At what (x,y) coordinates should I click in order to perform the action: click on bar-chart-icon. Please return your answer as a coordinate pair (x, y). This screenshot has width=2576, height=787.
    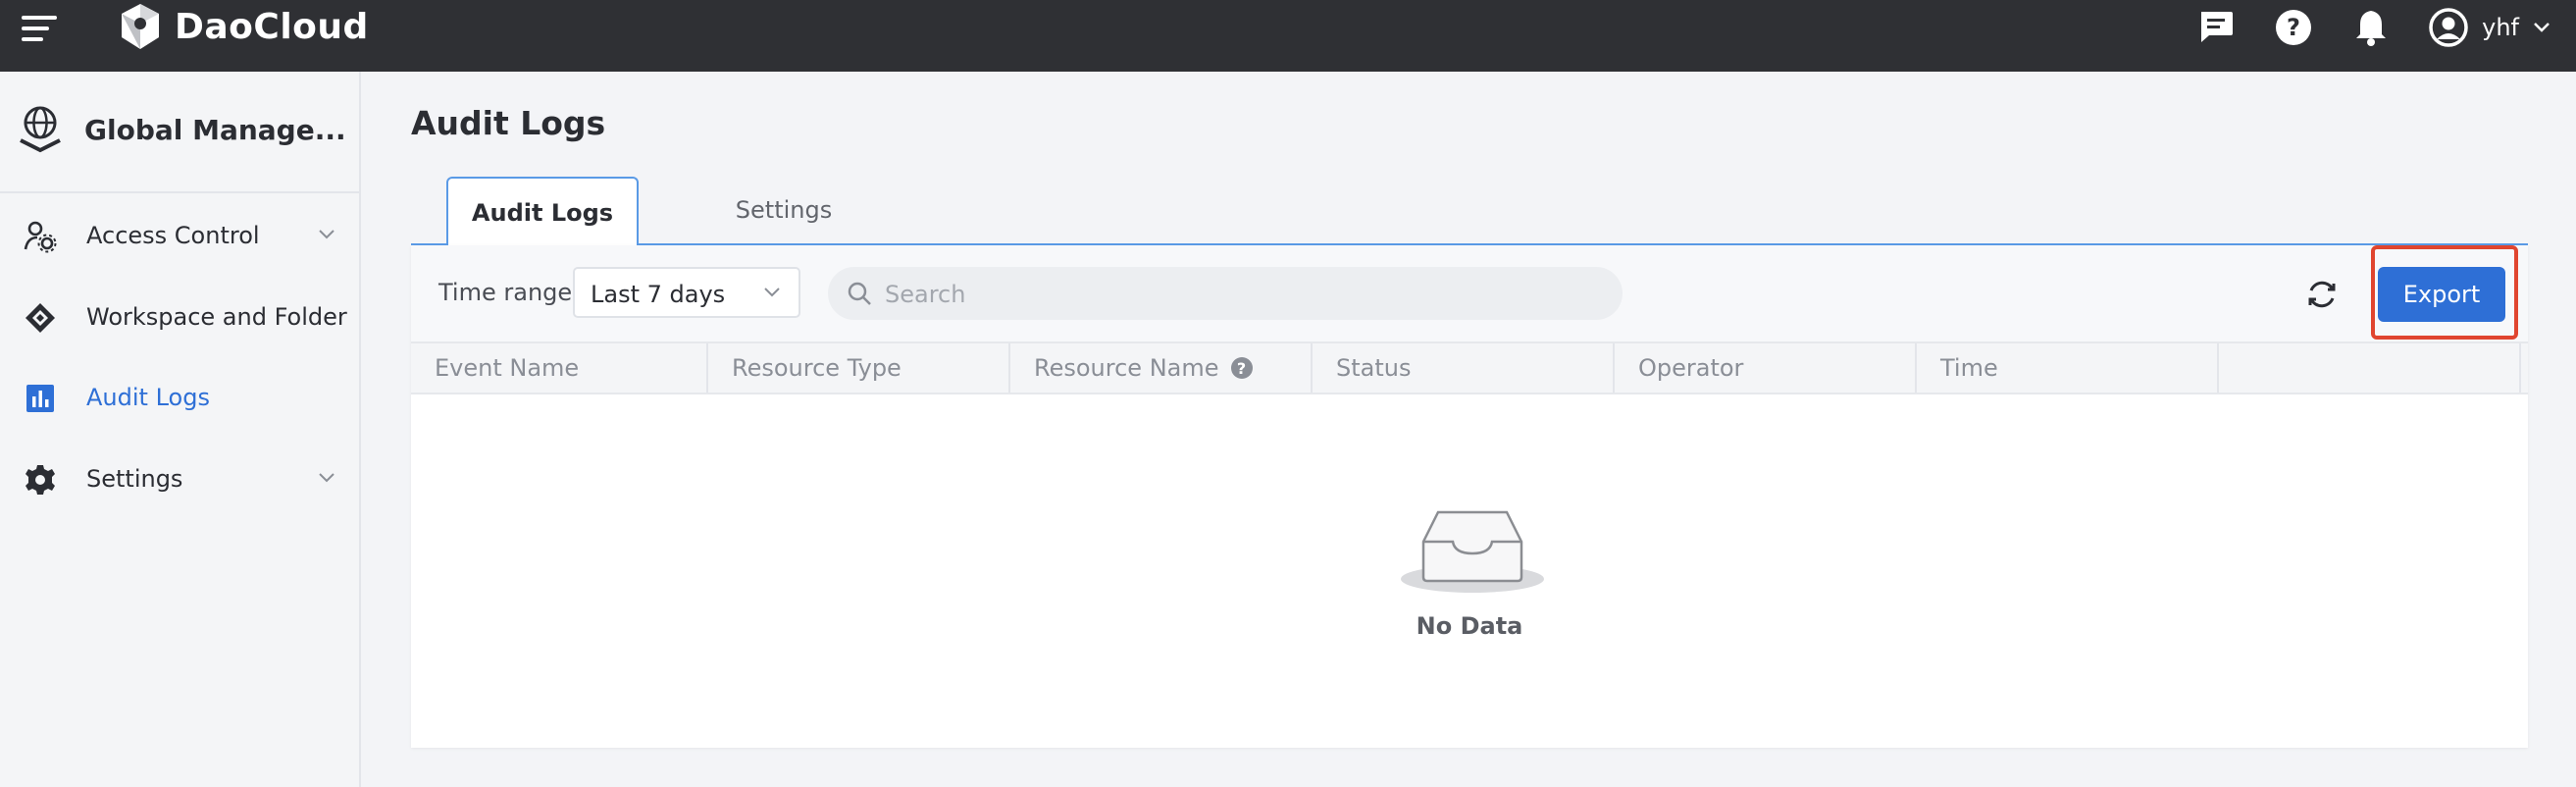
    Looking at the image, I should click on (40, 398).